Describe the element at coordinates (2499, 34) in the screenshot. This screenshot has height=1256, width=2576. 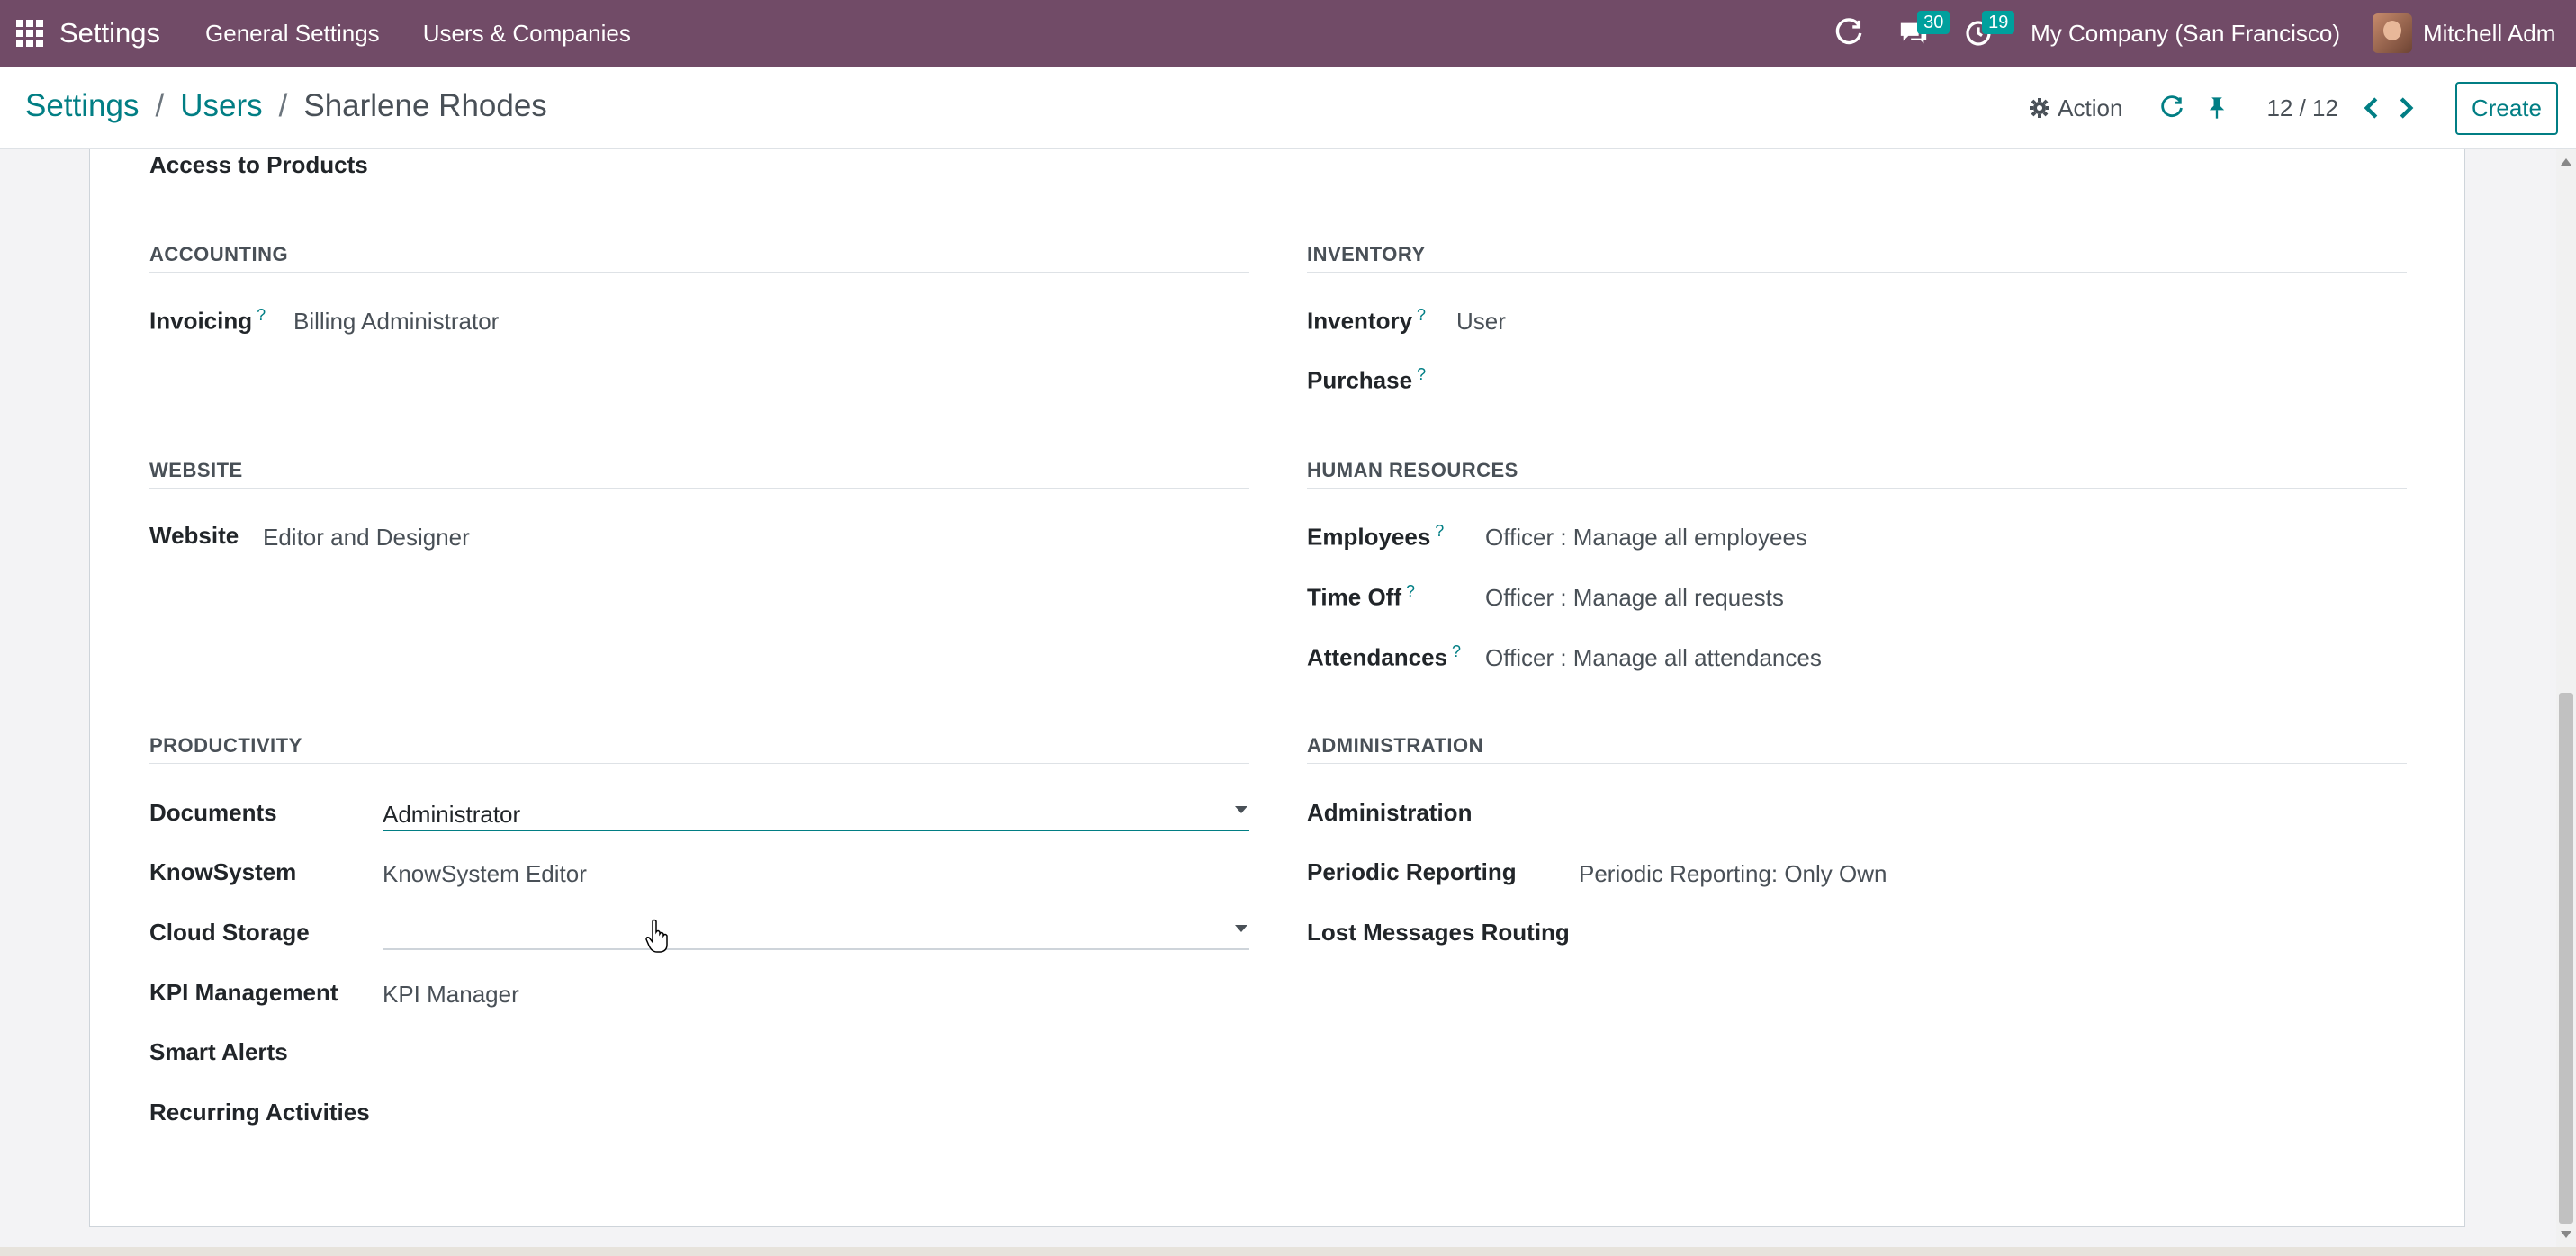
I see `user-menu: Mitchell Adm` at that location.